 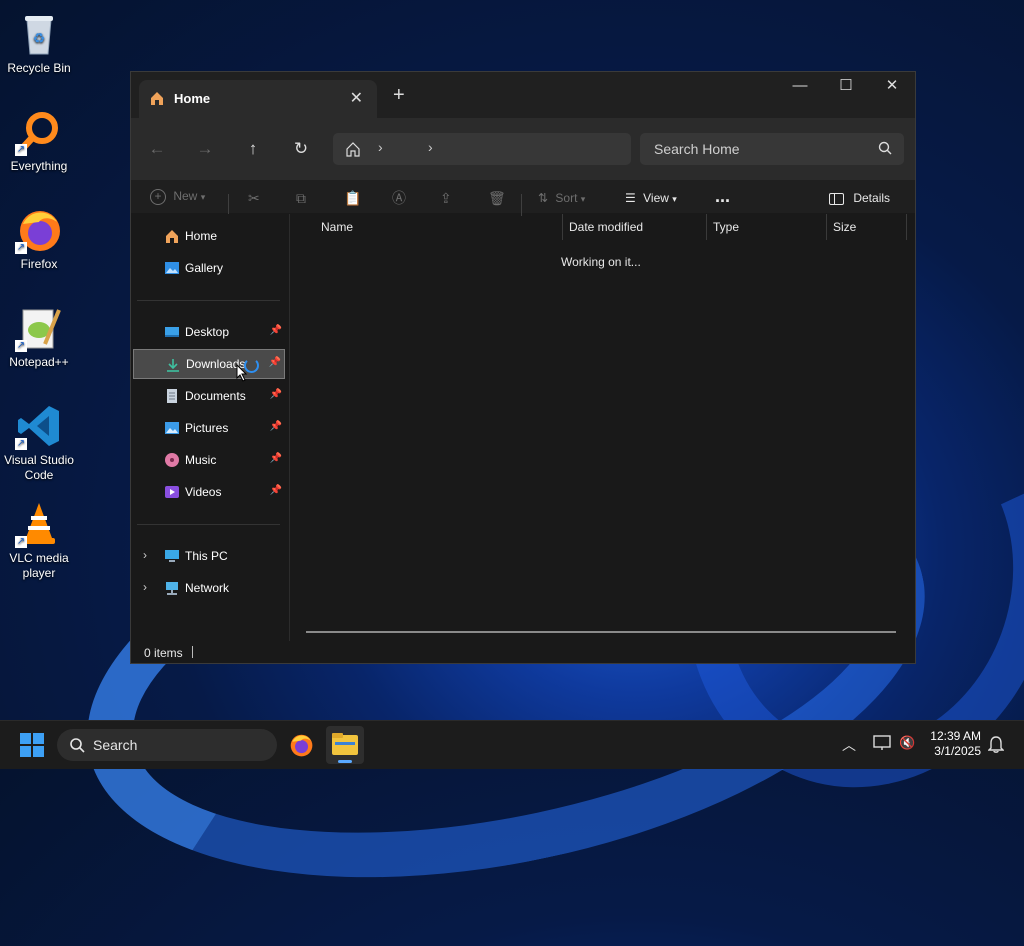 What do you see at coordinates (441, 227) in the screenshot?
I see `column-header-name: Name` at bounding box center [441, 227].